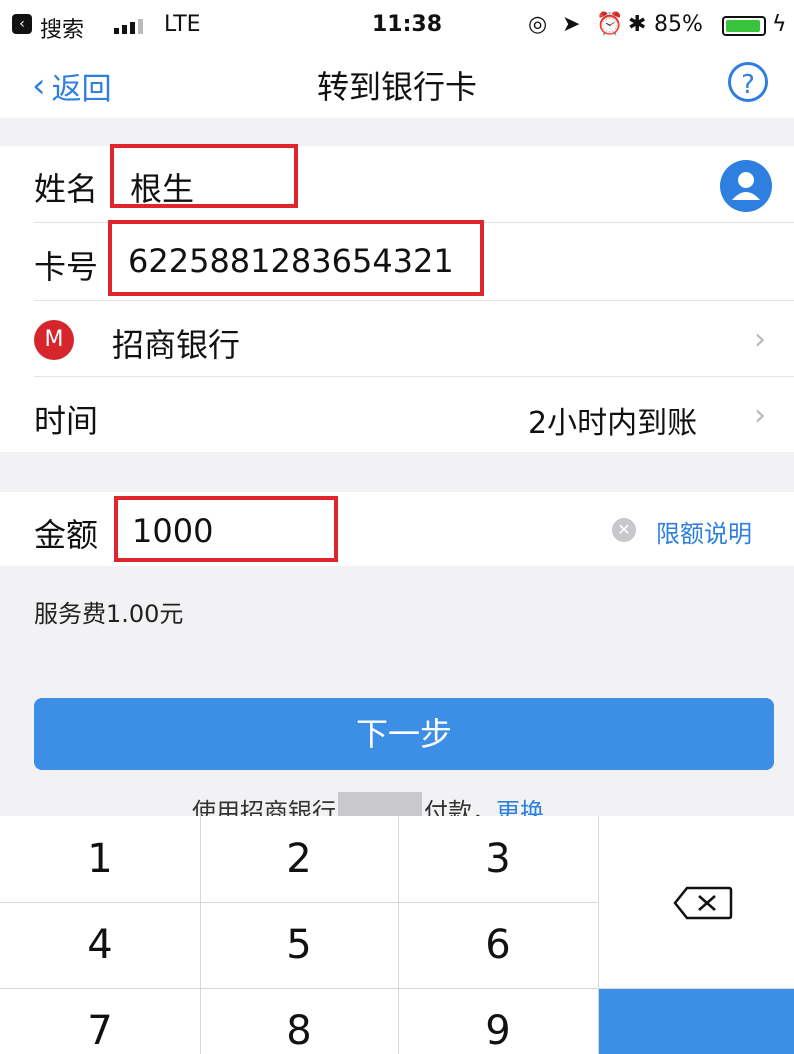  What do you see at coordinates (66, 421) in the screenshot?
I see `time-label: 时间` at bounding box center [66, 421].